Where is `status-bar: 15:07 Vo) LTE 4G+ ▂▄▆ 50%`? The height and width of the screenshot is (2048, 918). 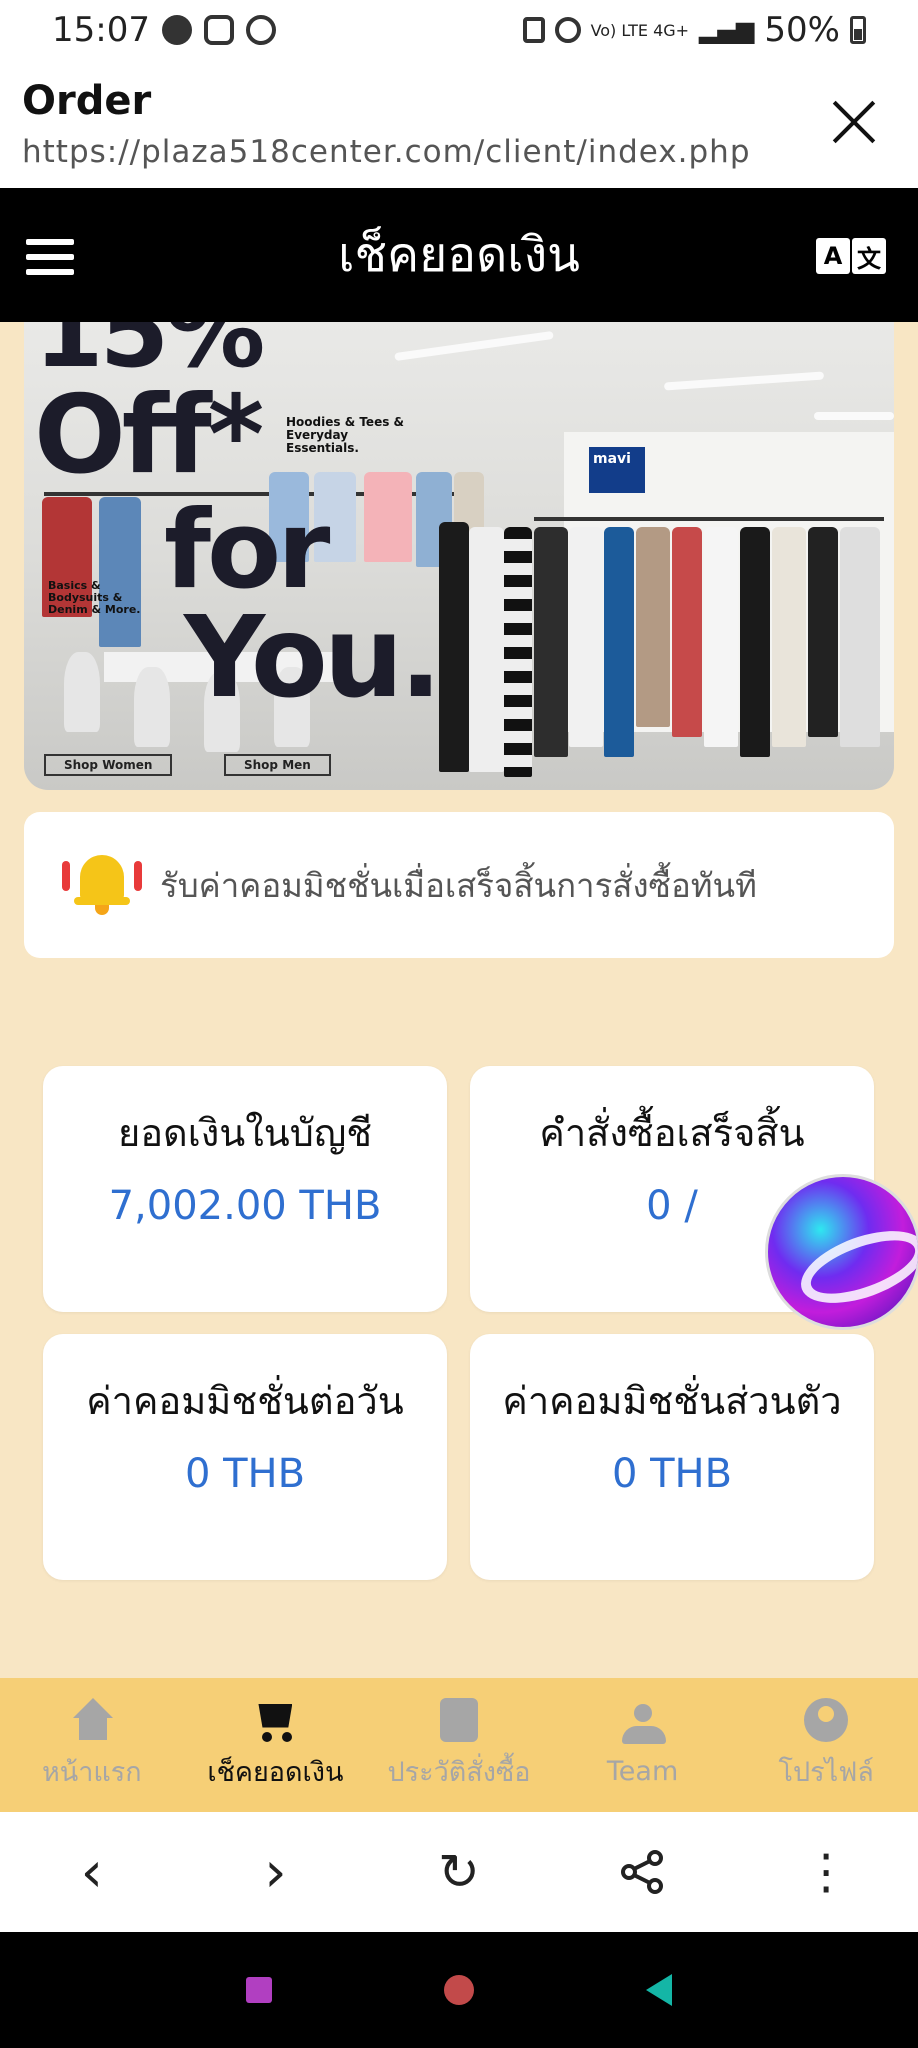 status-bar: 15:07 Vo) LTE 4G+ ▂▄▆ 50% is located at coordinates (459, 30).